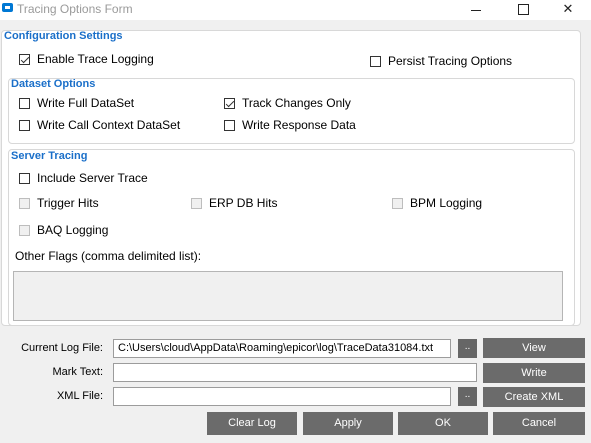 The height and width of the screenshot is (443, 591). I want to click on write-full-dataset-label: Write Full DataSet, so click(86, 103).